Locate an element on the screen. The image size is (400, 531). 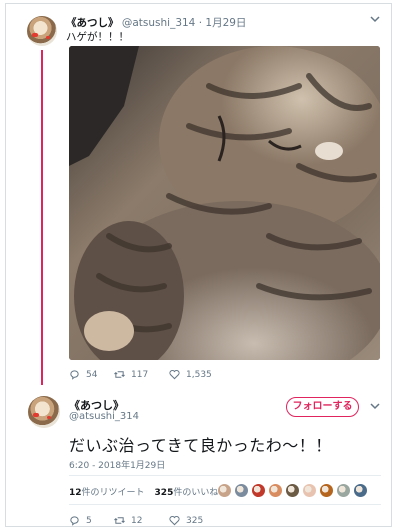
follow-button: フォローする is located at coordinates (322, 407).